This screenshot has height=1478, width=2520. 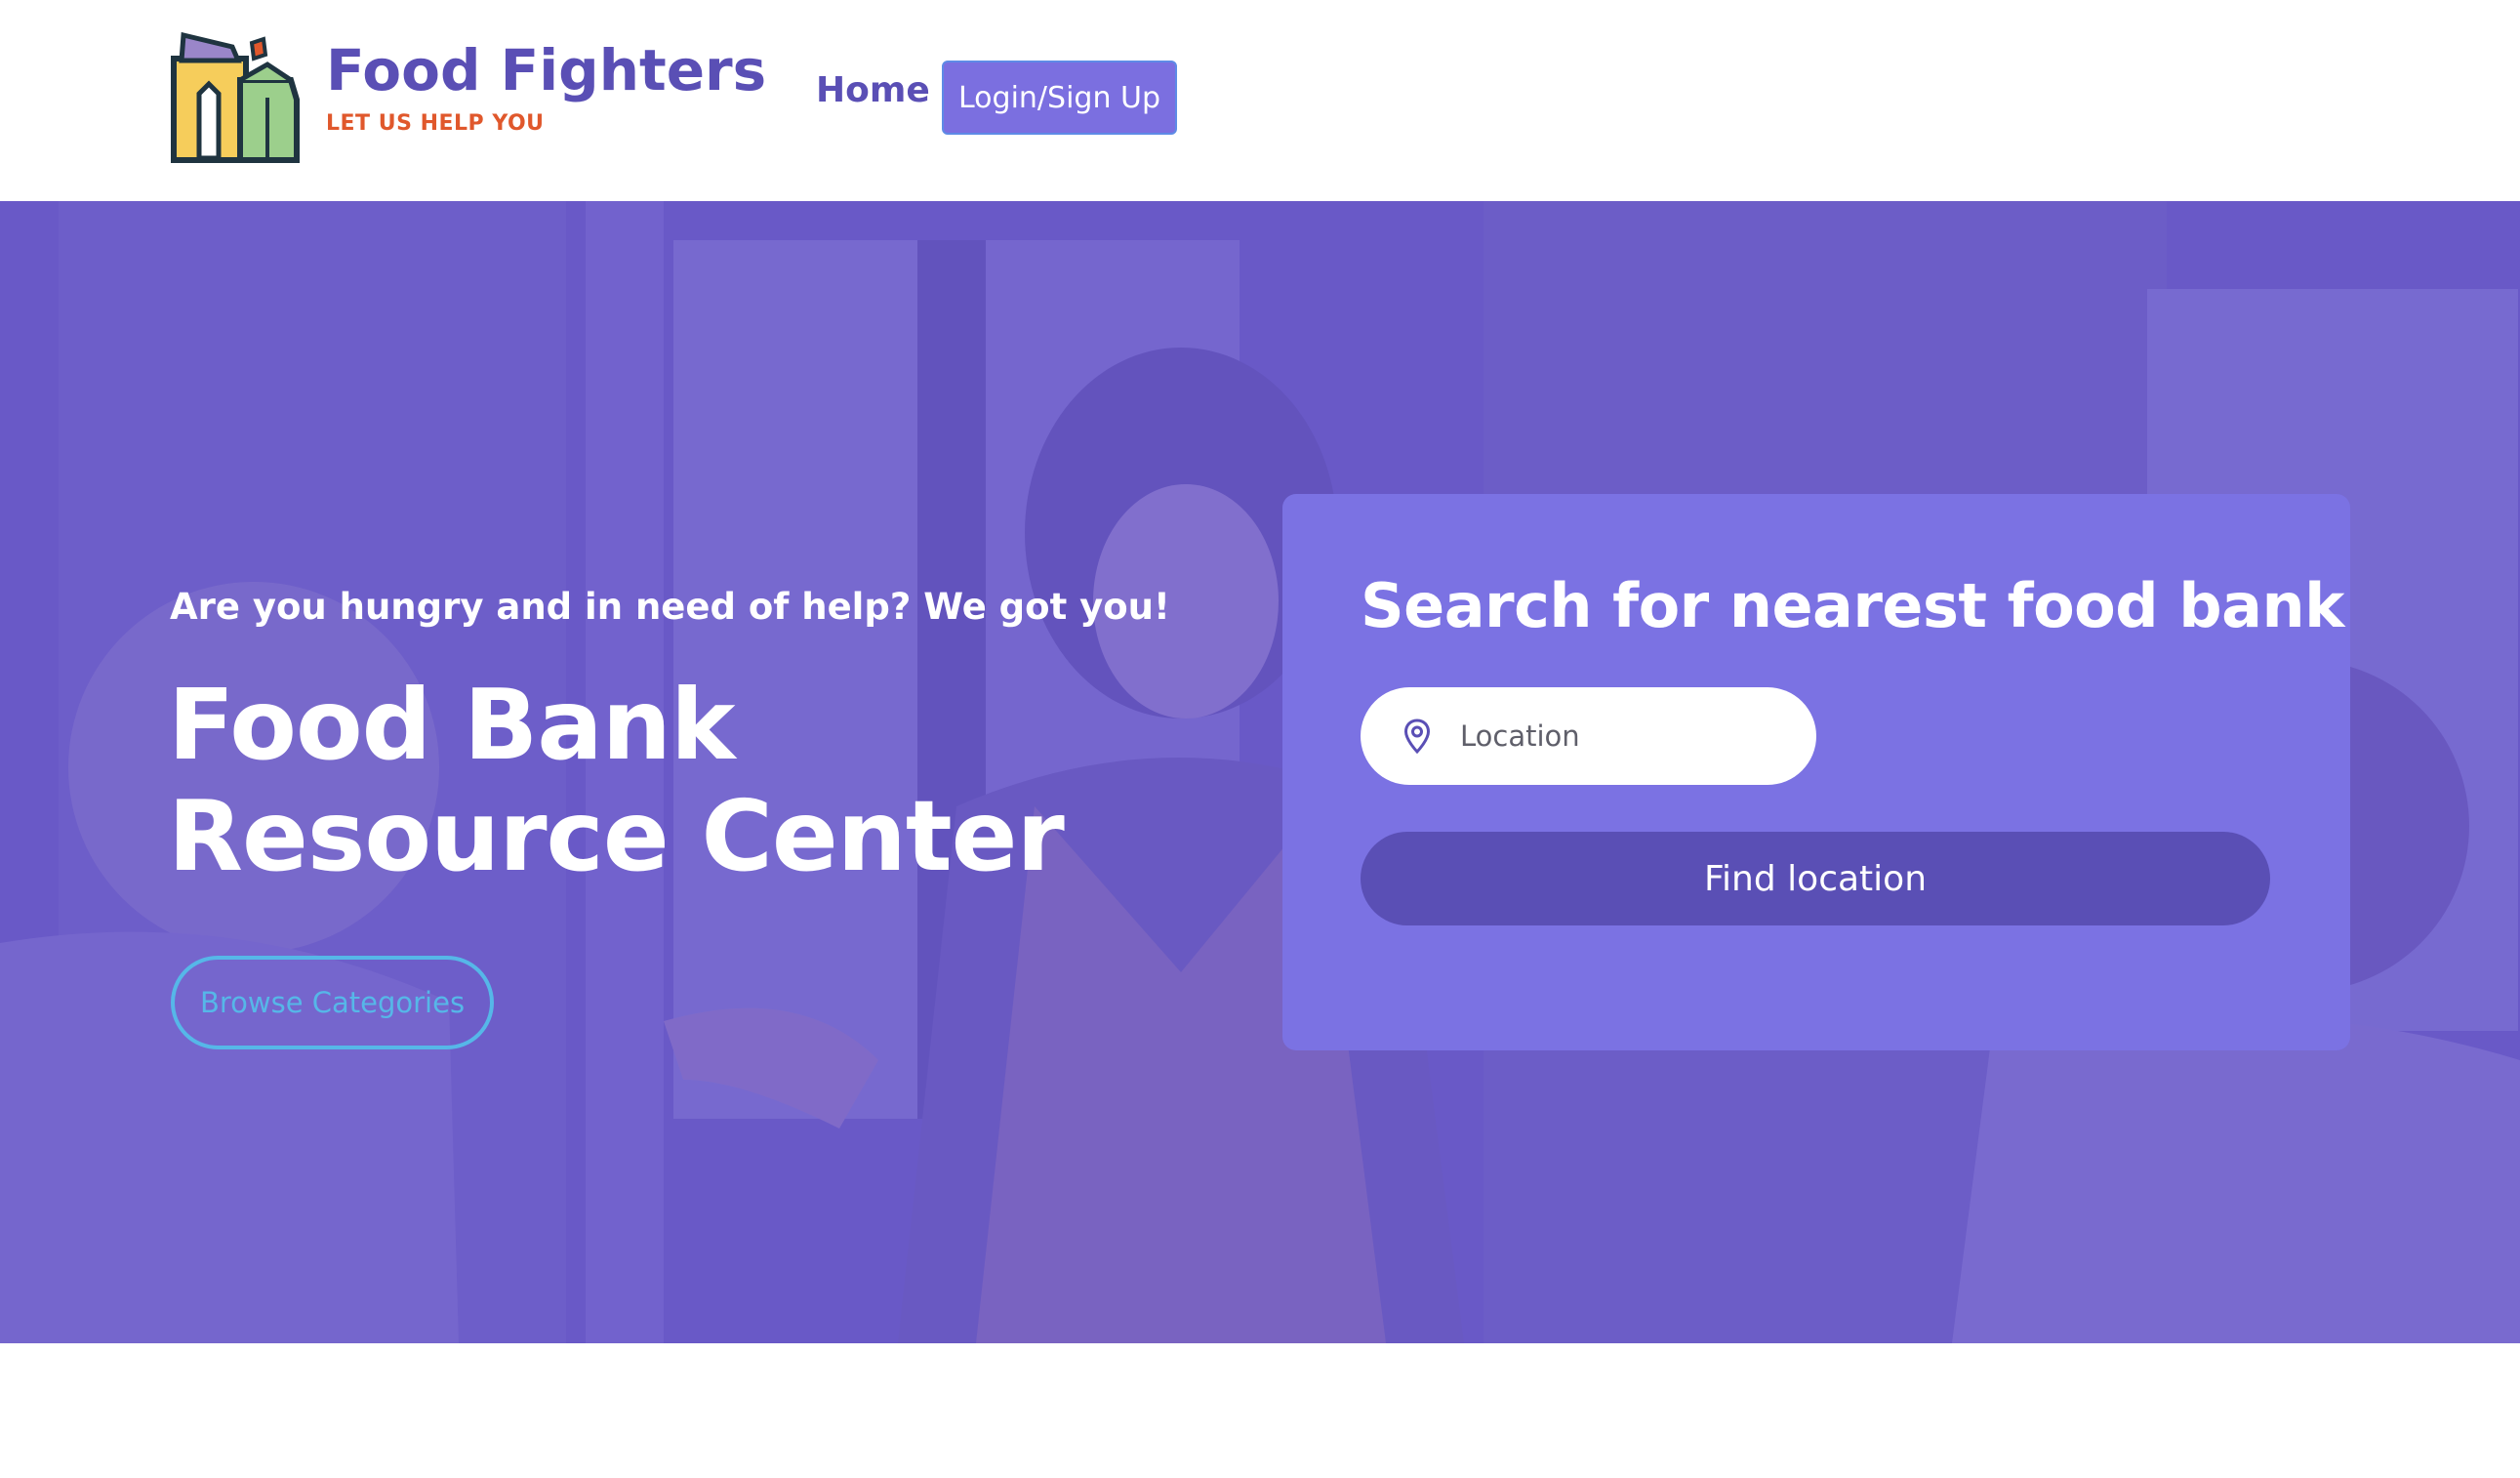 What do you see at coordinates (1852, 605) in the screenshot?
I see `search-title: Search for nearest food bank` at bounding box center [1852, 605].